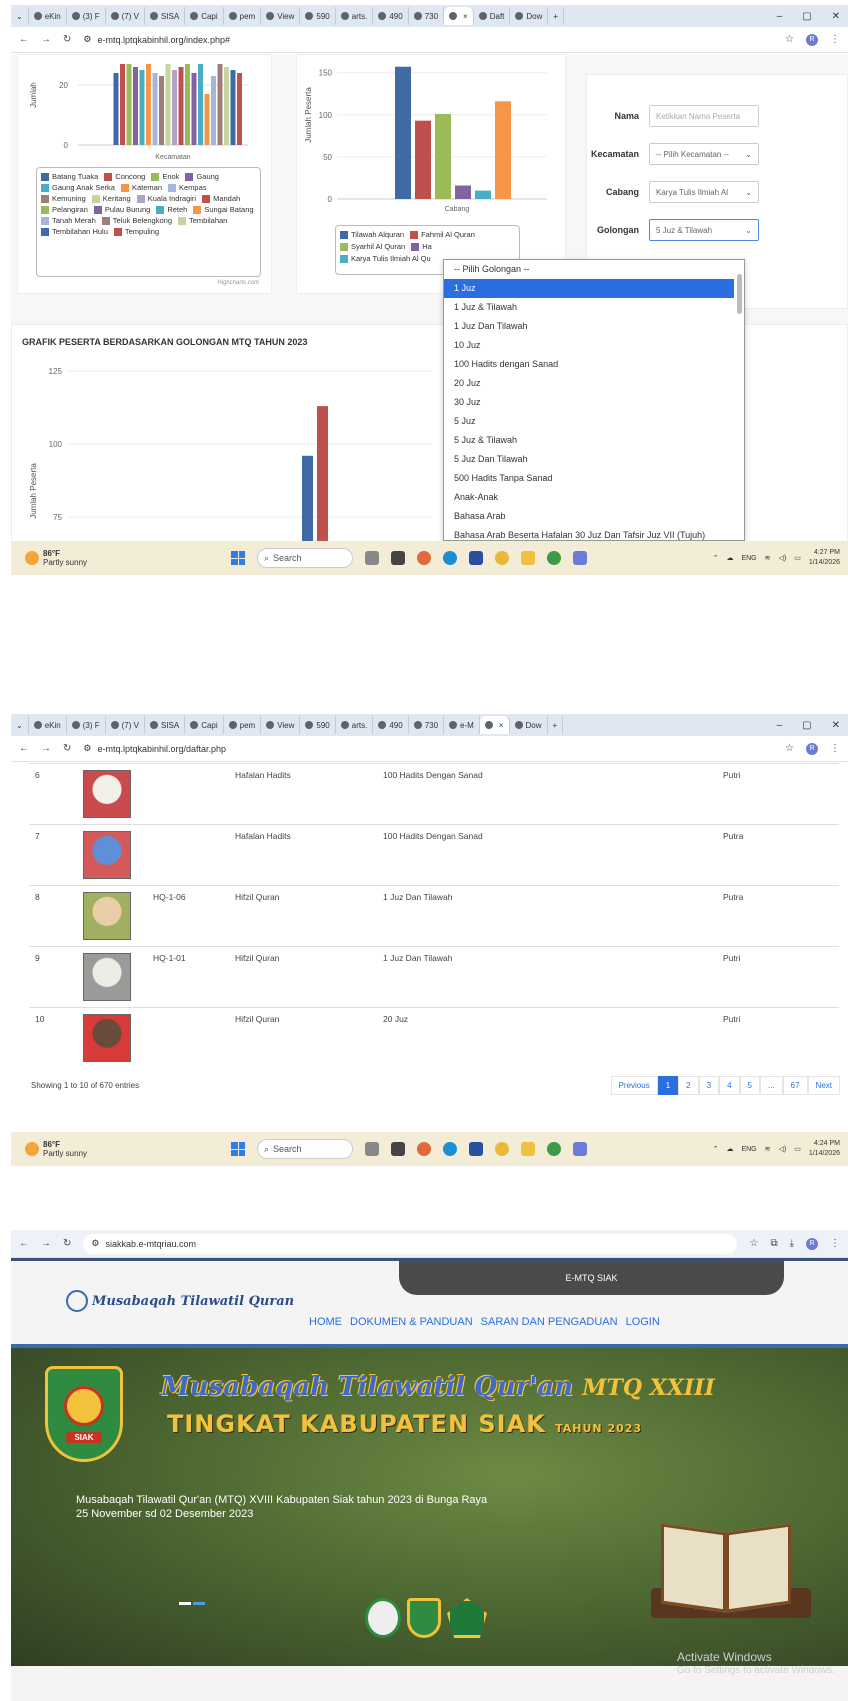 The height and width of the screenshot is (1701, 848). Describe the element at coordinates (704, 230) in the screenshot. I see `golongan-select: 5 Juz & Tilawah ⌄` at that location.